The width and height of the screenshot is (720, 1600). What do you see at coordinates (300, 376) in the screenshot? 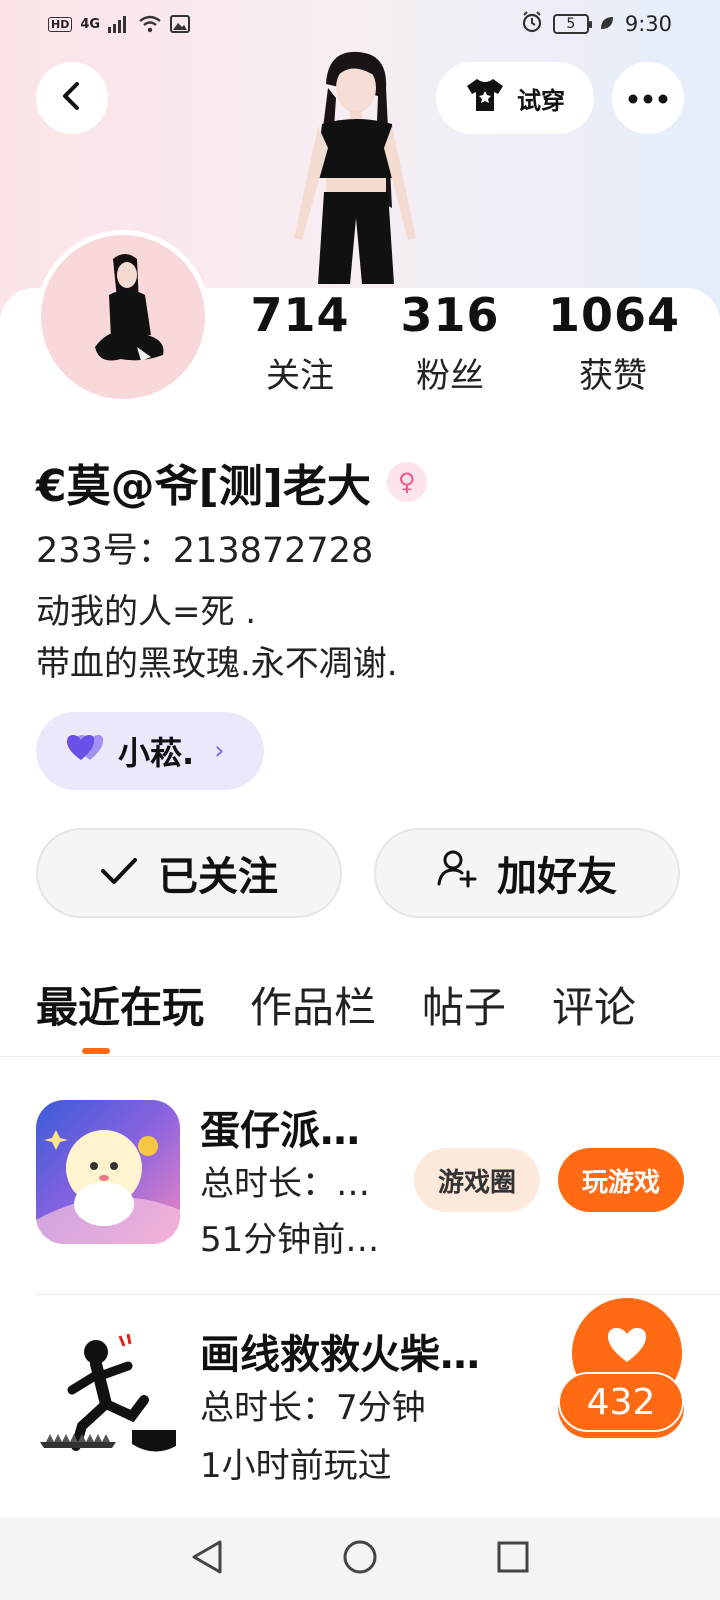
I see `following-label: 关注` at bounding box center [300, 376].